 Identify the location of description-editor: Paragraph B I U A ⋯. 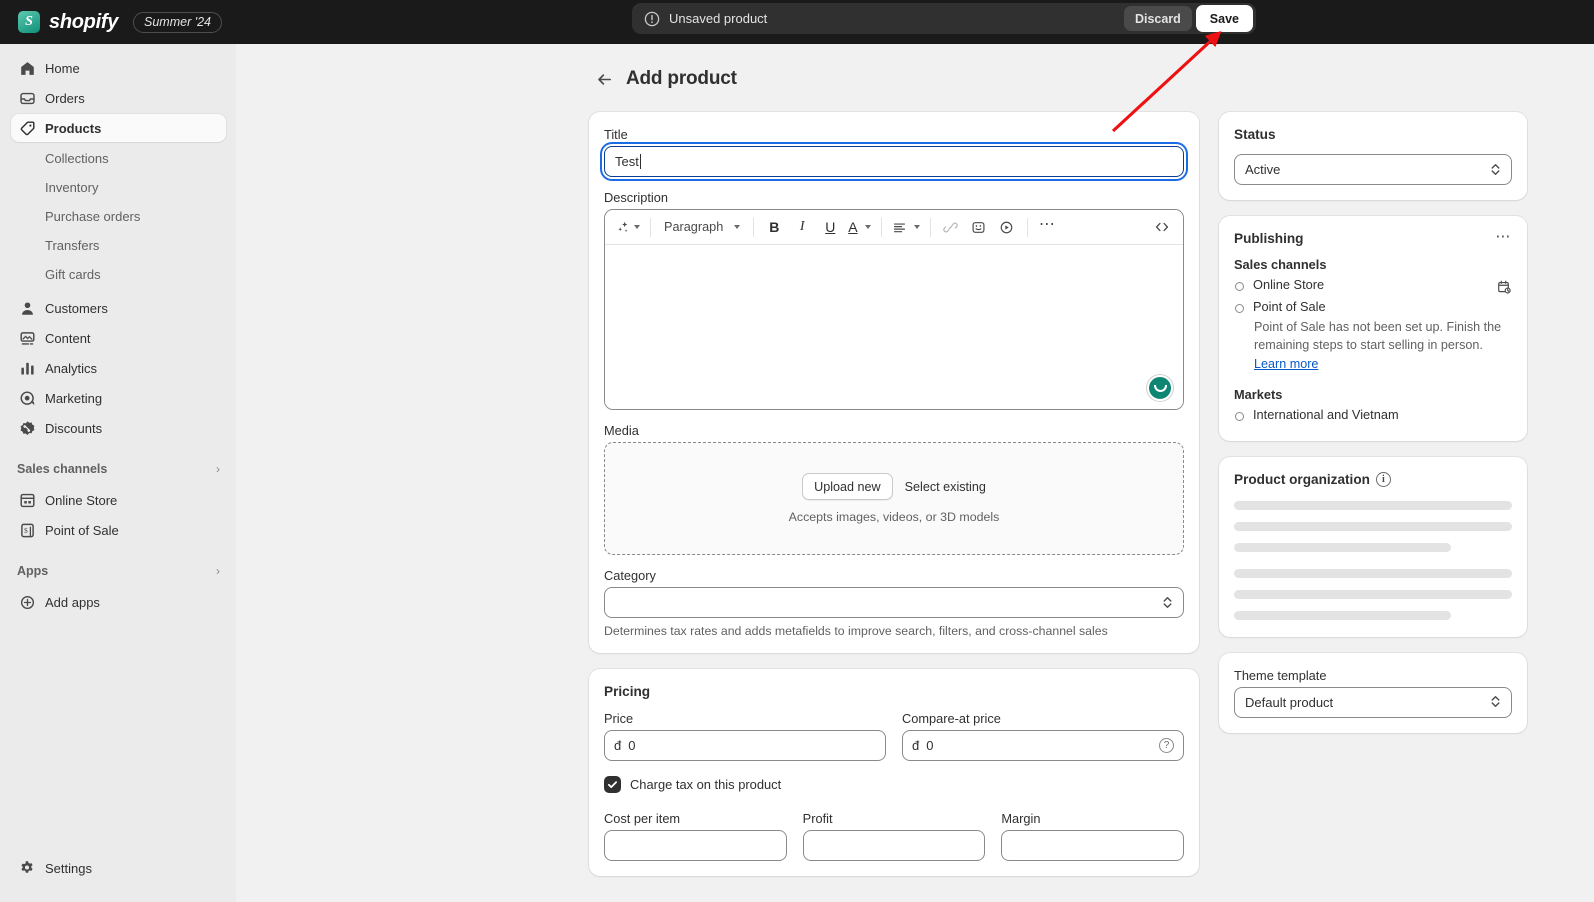
(894, 309).